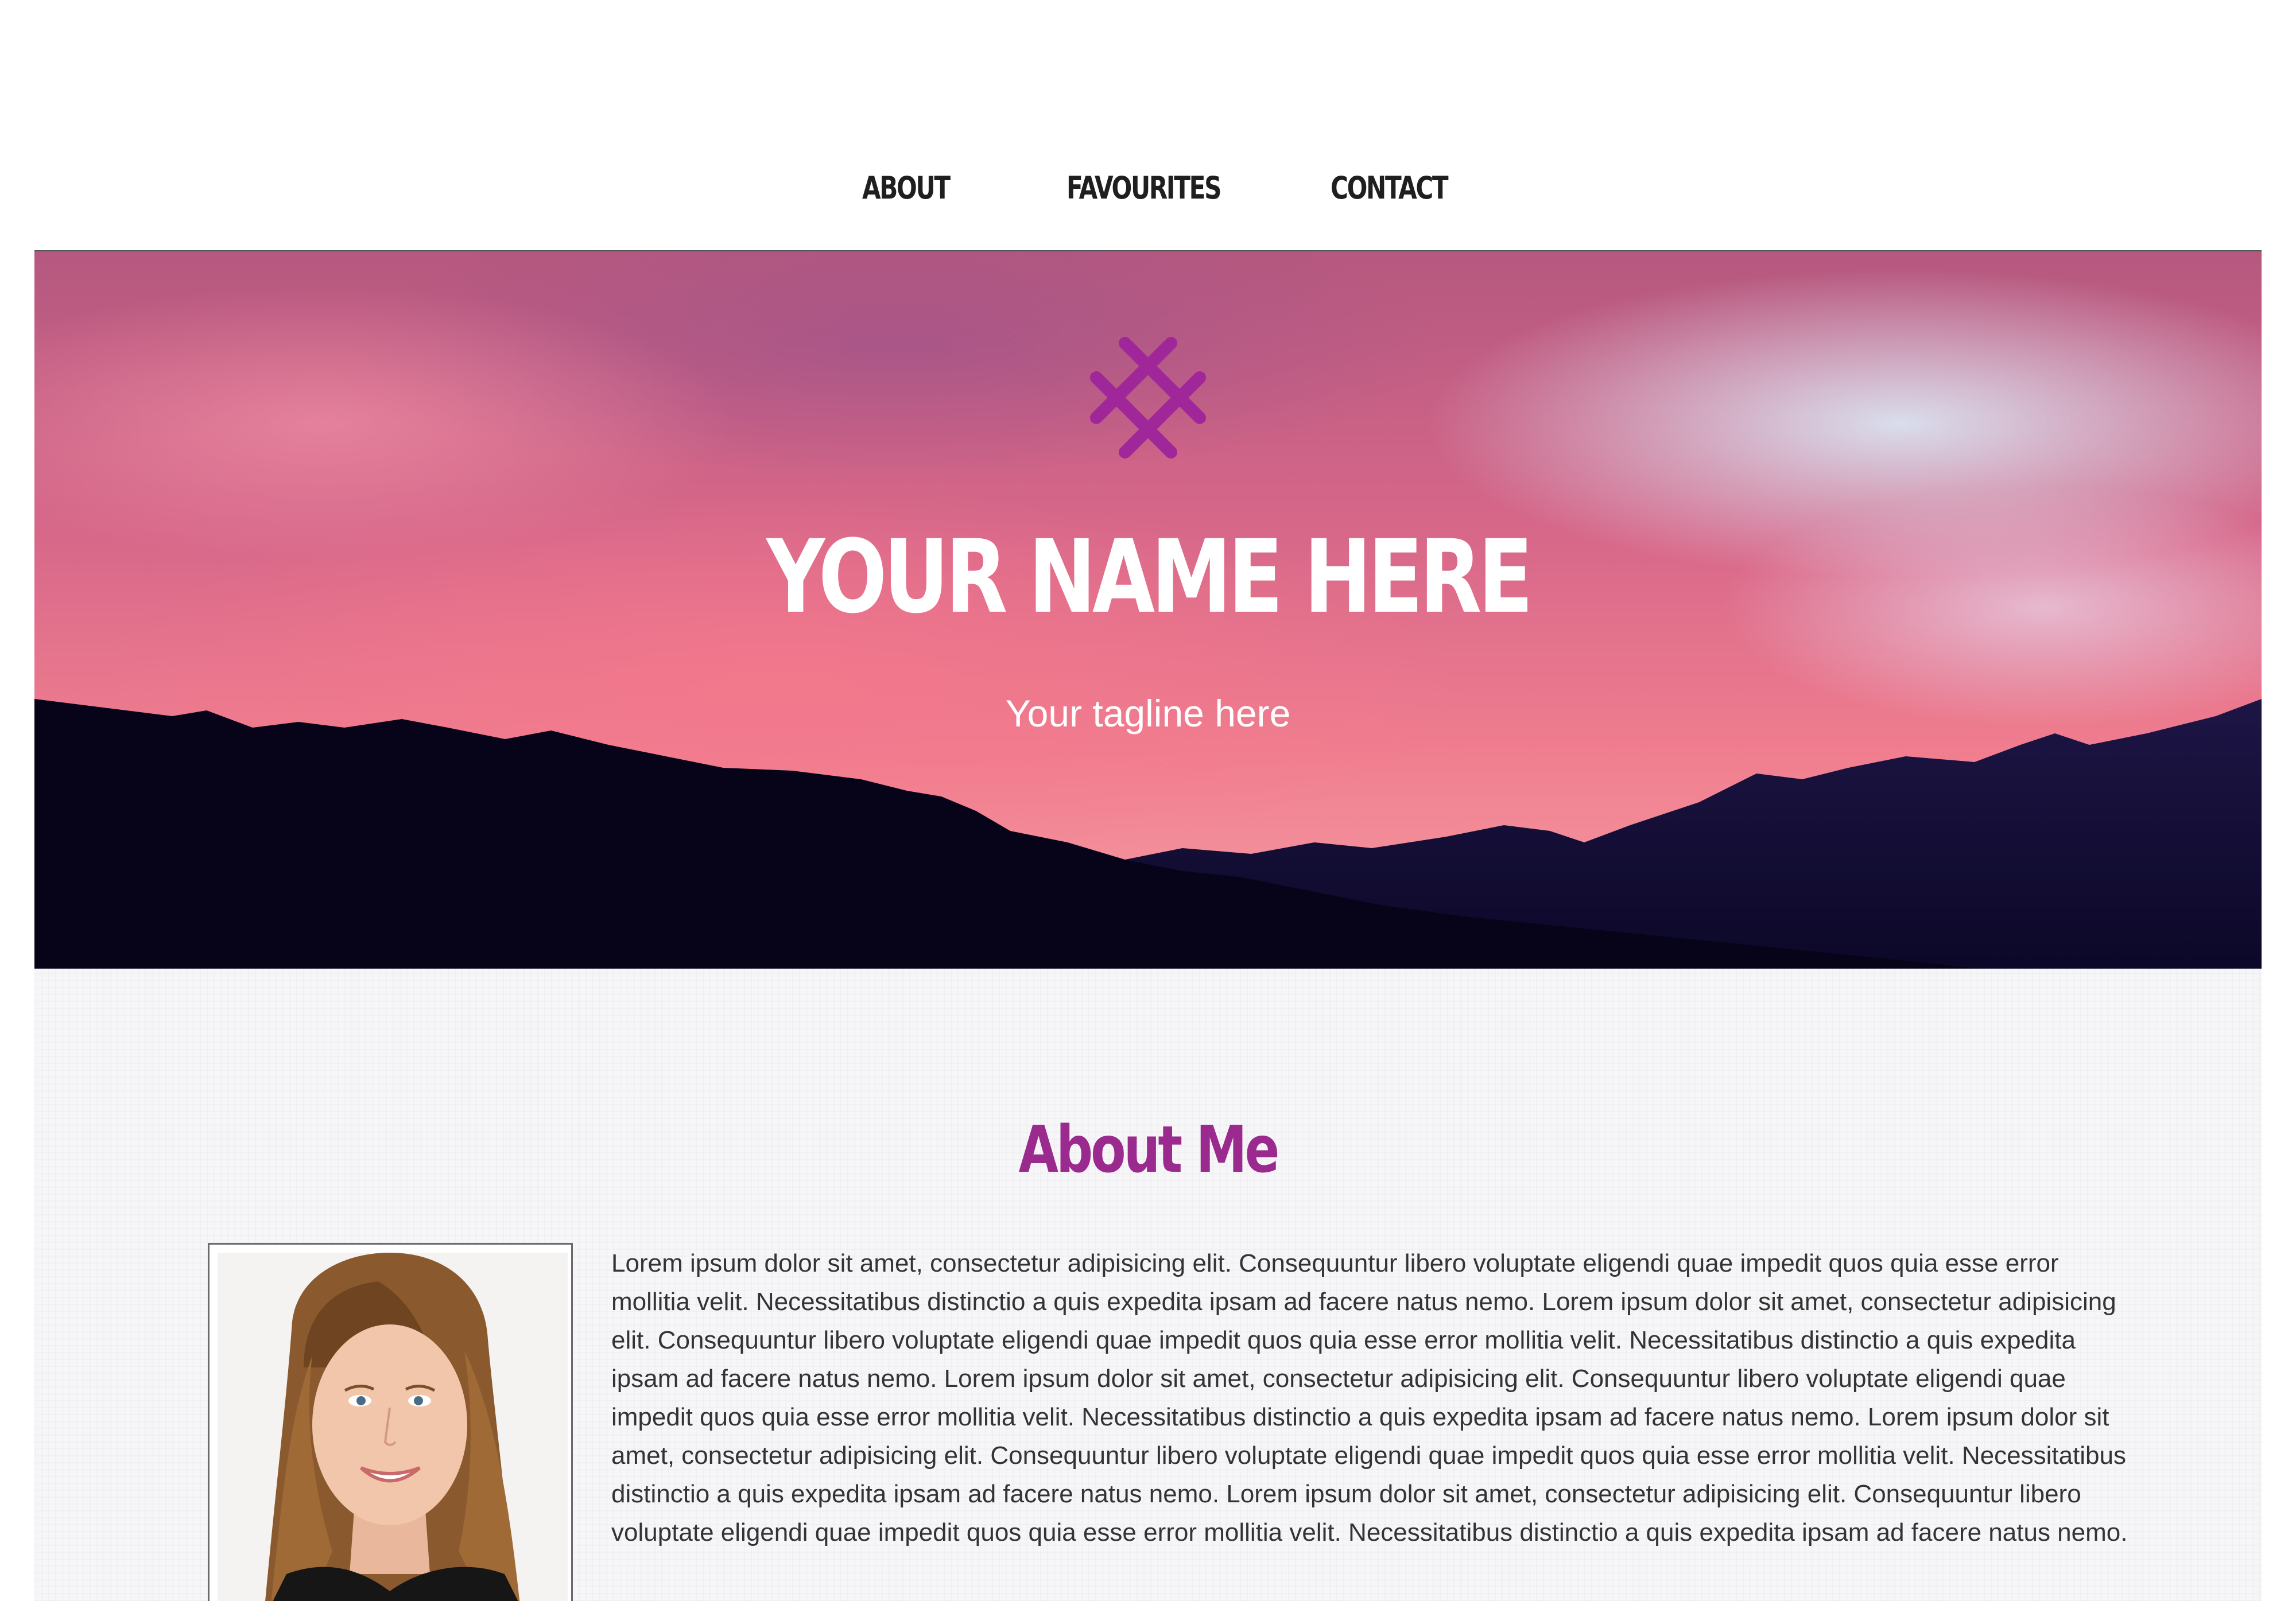 The height and width of the screenshot is (1601, 2296). Describe the element at coordinates (1149, 1150) in the screenshot. I see `about-heading: About Me` at that location.